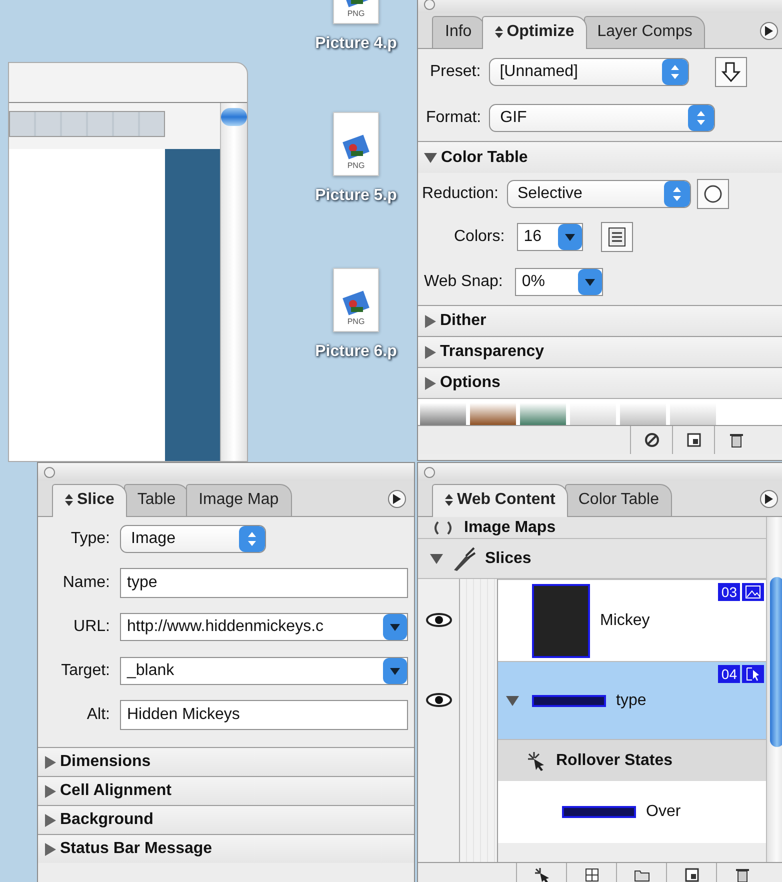 Image resolution: width=782 pixels, height=882 pixels. I want to click on panel-tab: Info, so click(458, 32).